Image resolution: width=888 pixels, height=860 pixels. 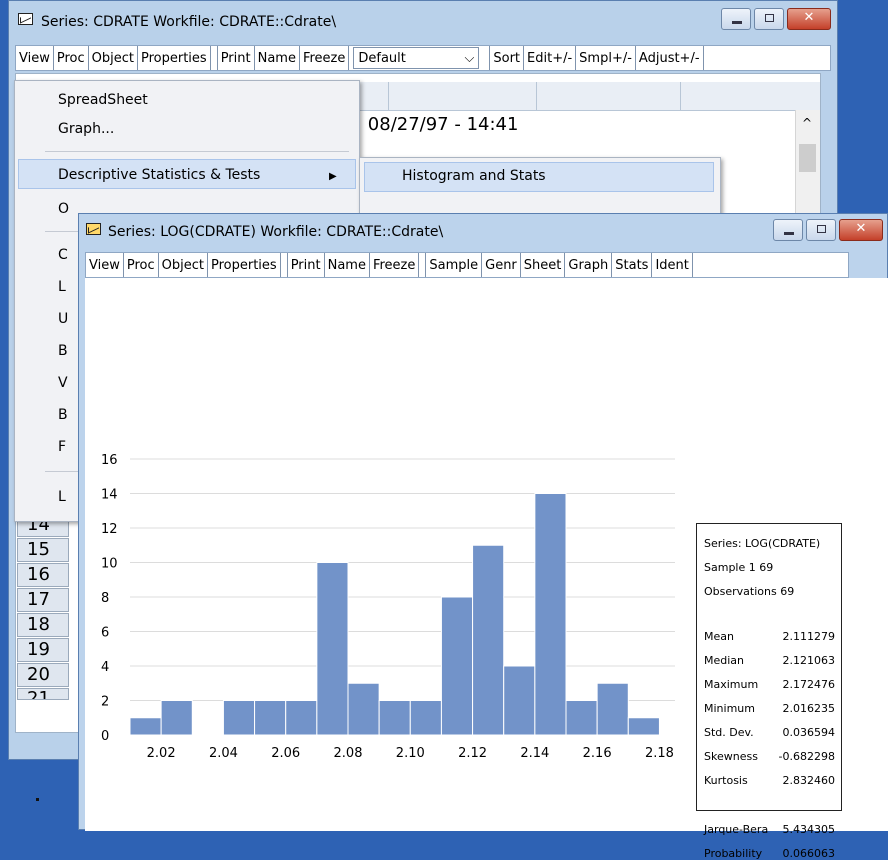 I want to click on stat-value: 2.172476, so click(x=809, y=684).